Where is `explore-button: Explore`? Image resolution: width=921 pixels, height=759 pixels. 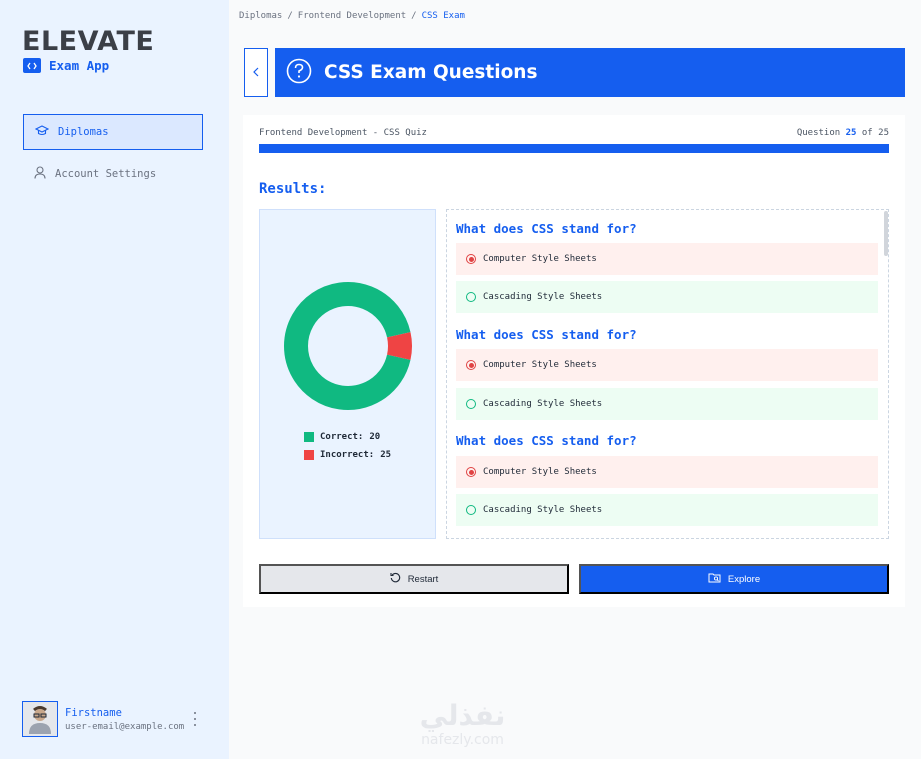 explore-button: Explore is located at coordinates (734, 579).